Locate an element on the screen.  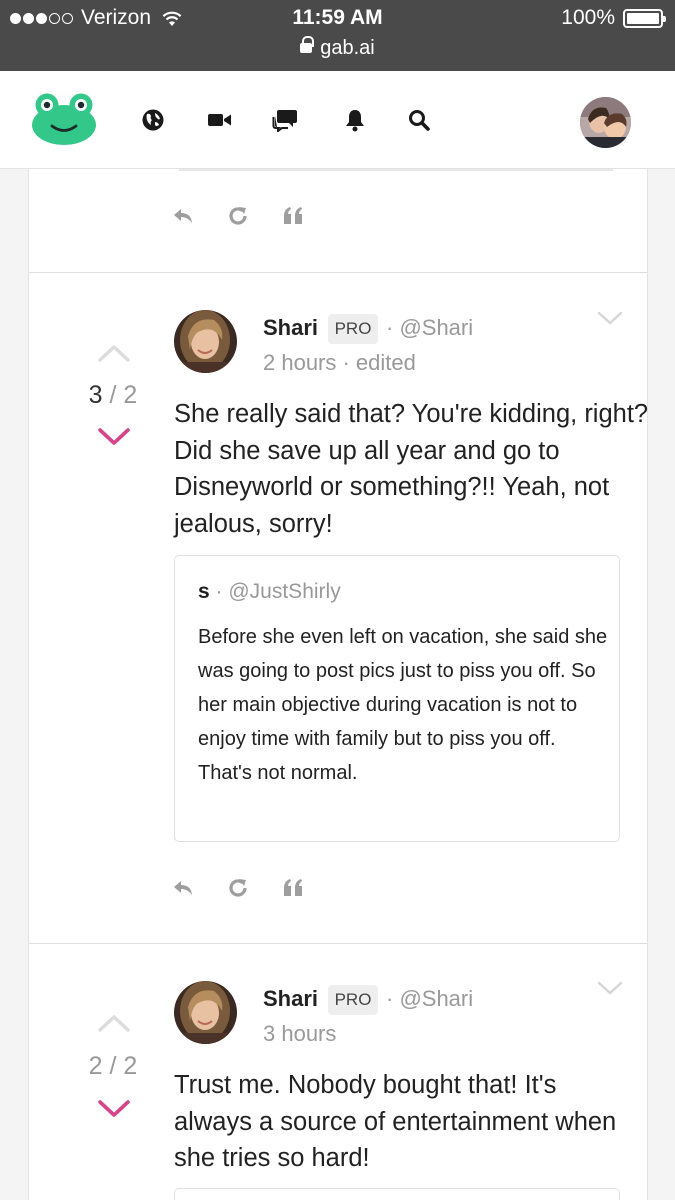
search-icon is located at coordinates (419, 120).